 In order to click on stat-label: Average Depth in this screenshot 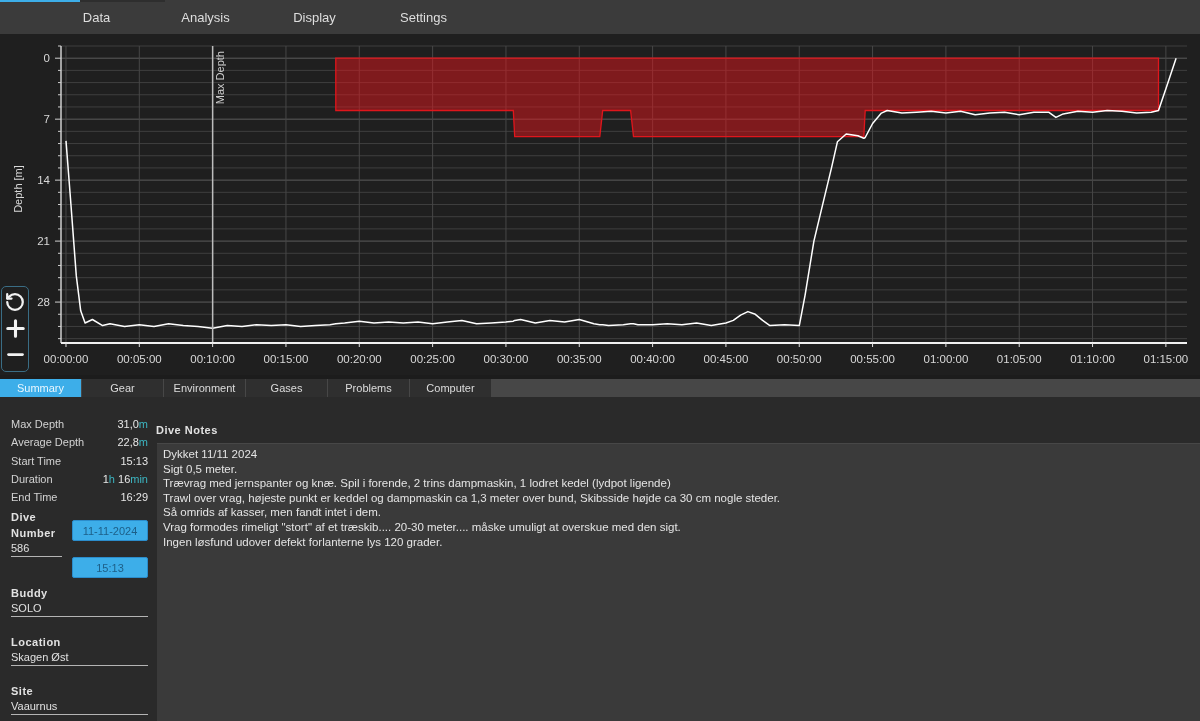, I will do `click(48, 442)`.